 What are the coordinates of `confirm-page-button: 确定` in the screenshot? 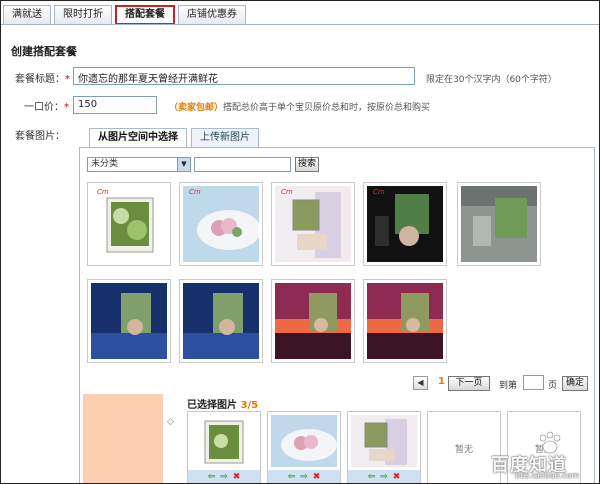 It's located at (575, 383).